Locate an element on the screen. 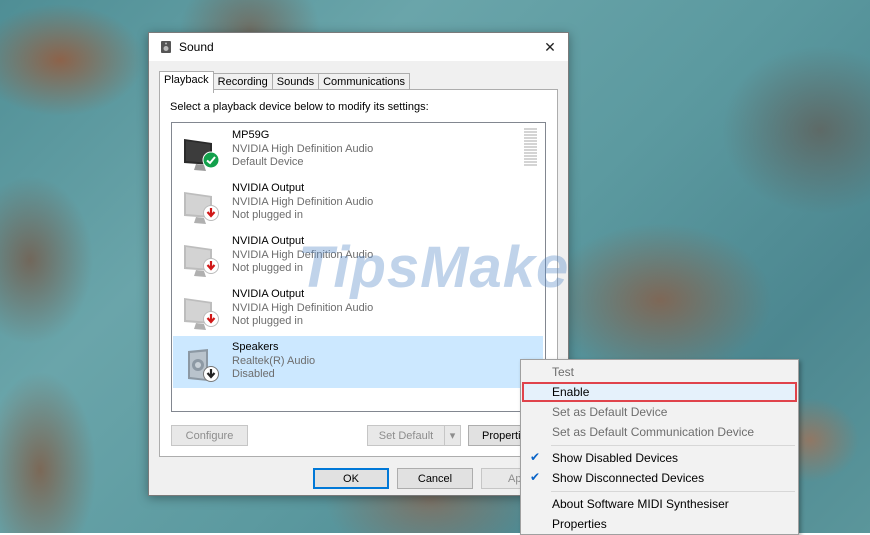 Image resolution: width=870 pixels, height=535 pixels. volume-meter is located at coordinates (530, 147).